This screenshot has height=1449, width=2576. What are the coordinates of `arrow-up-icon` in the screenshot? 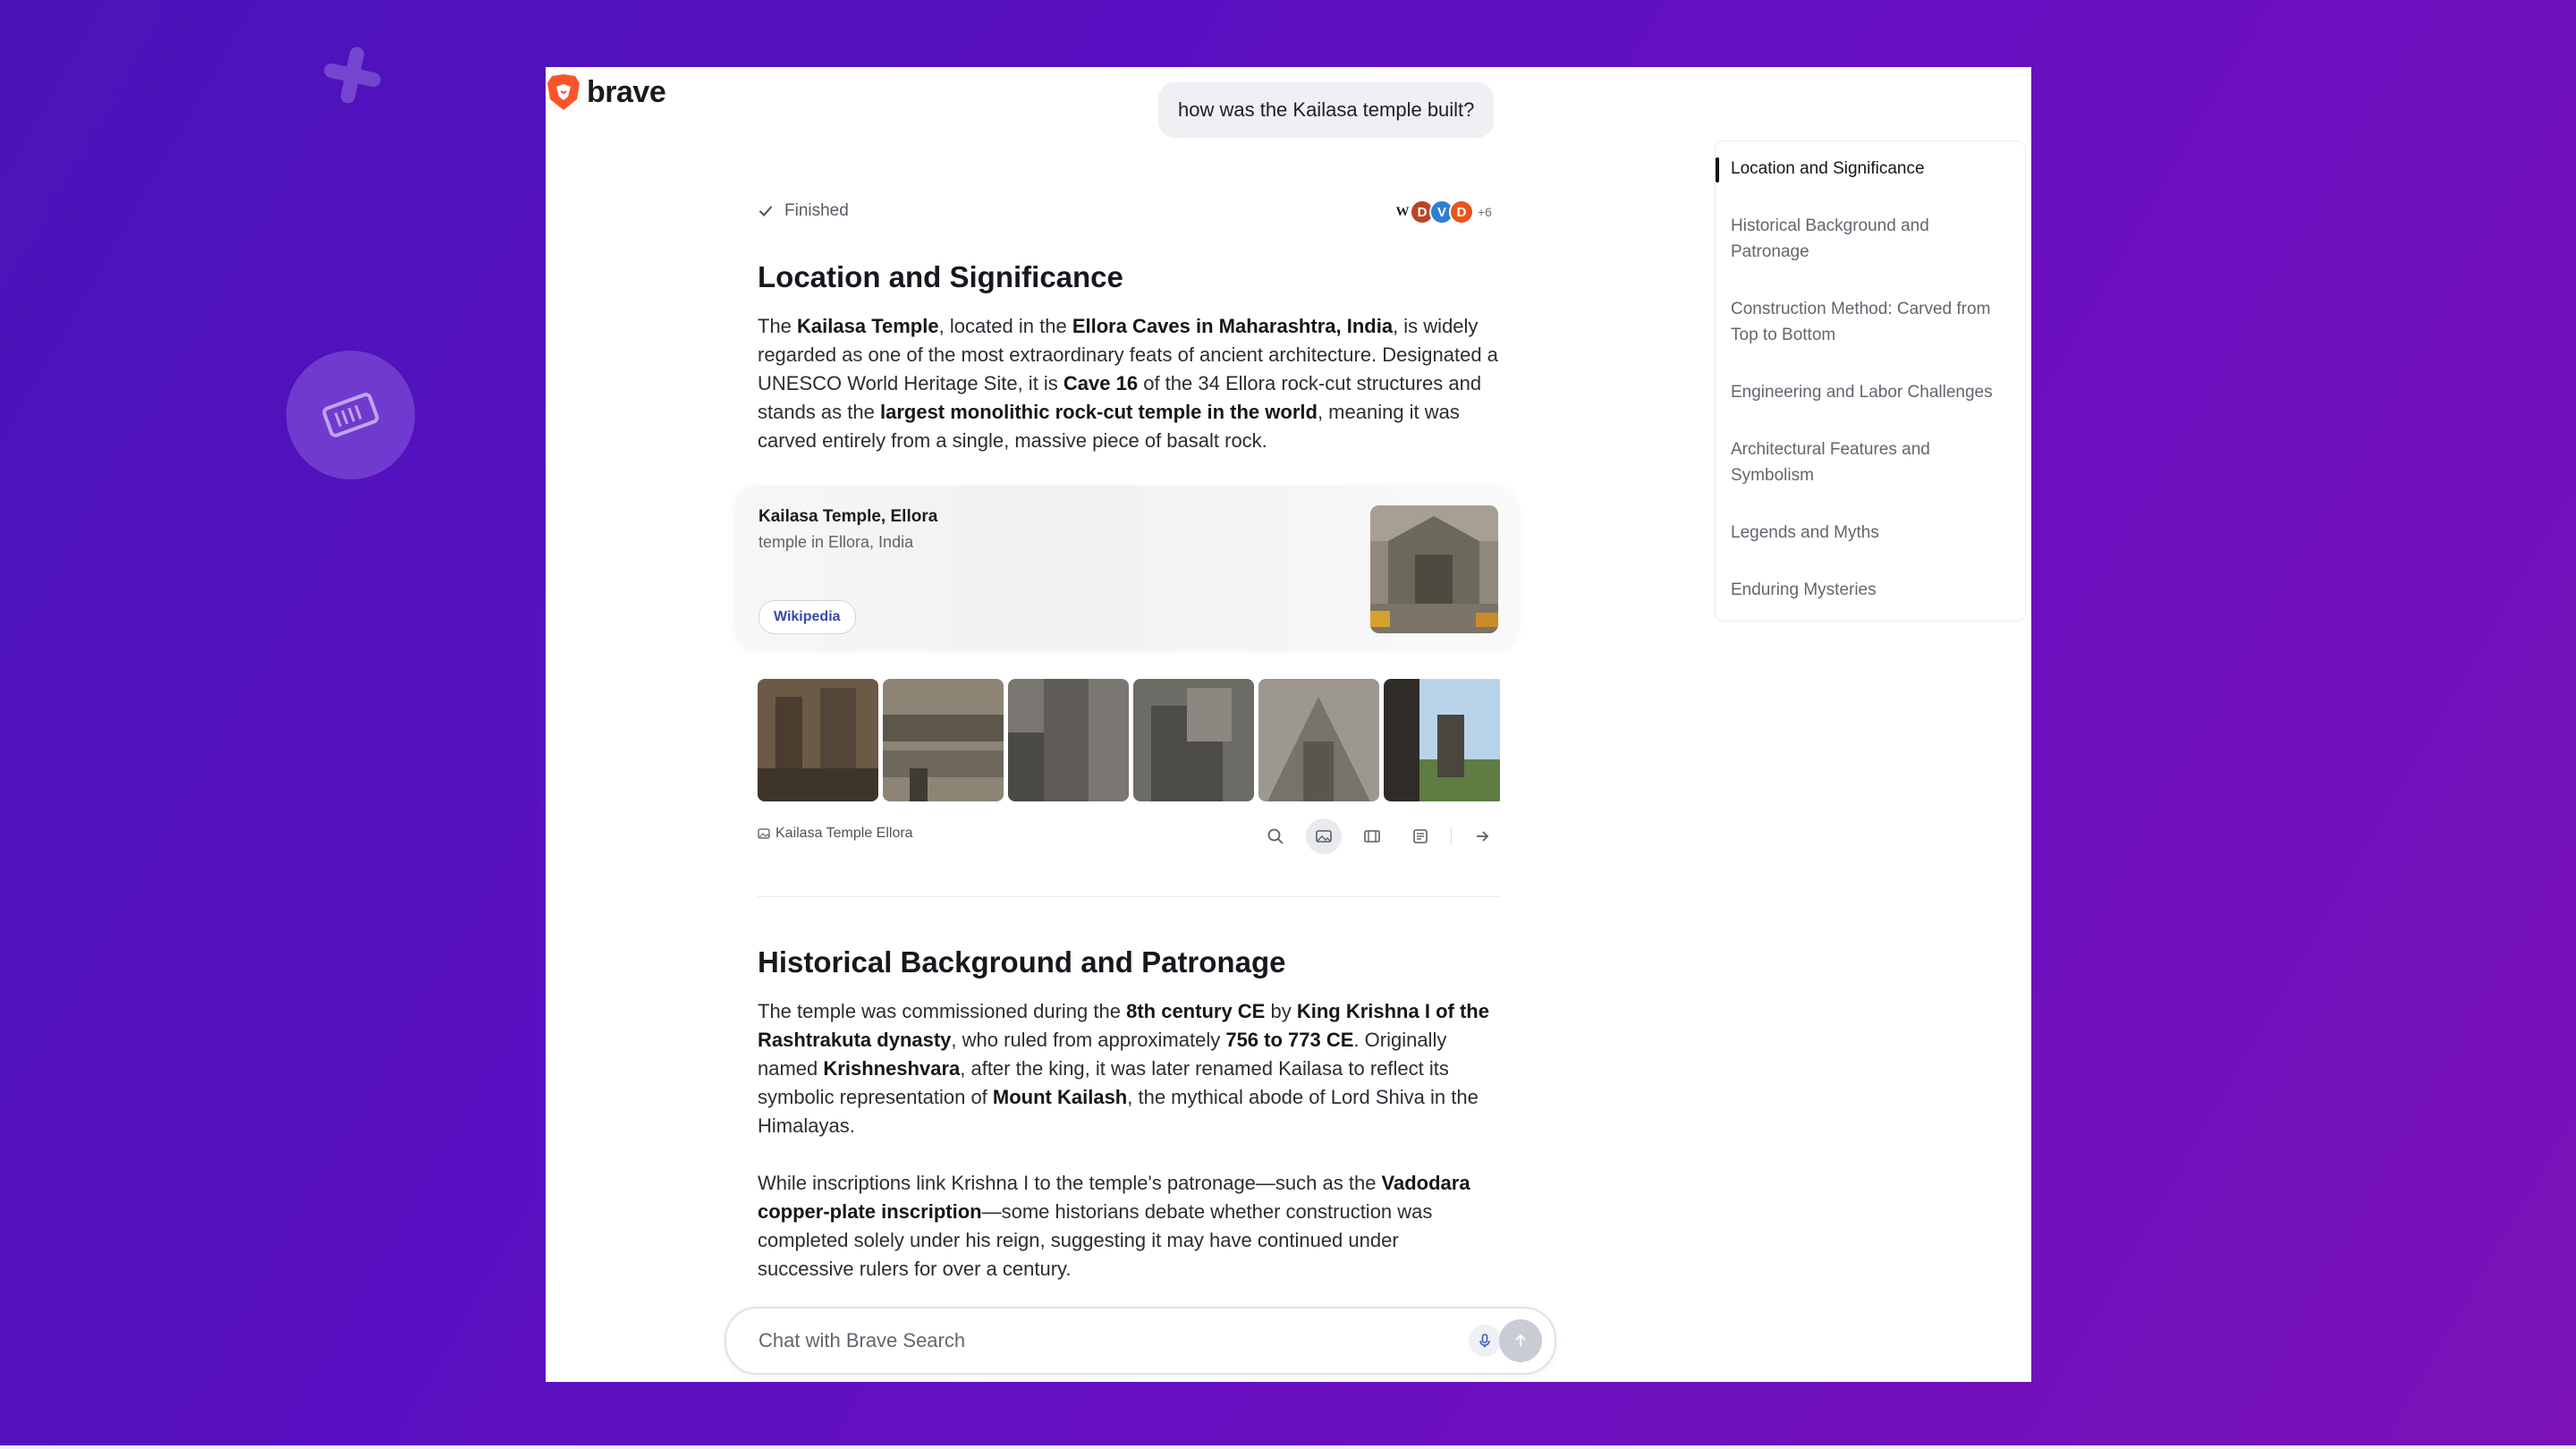 It's located at (1520, 1340).